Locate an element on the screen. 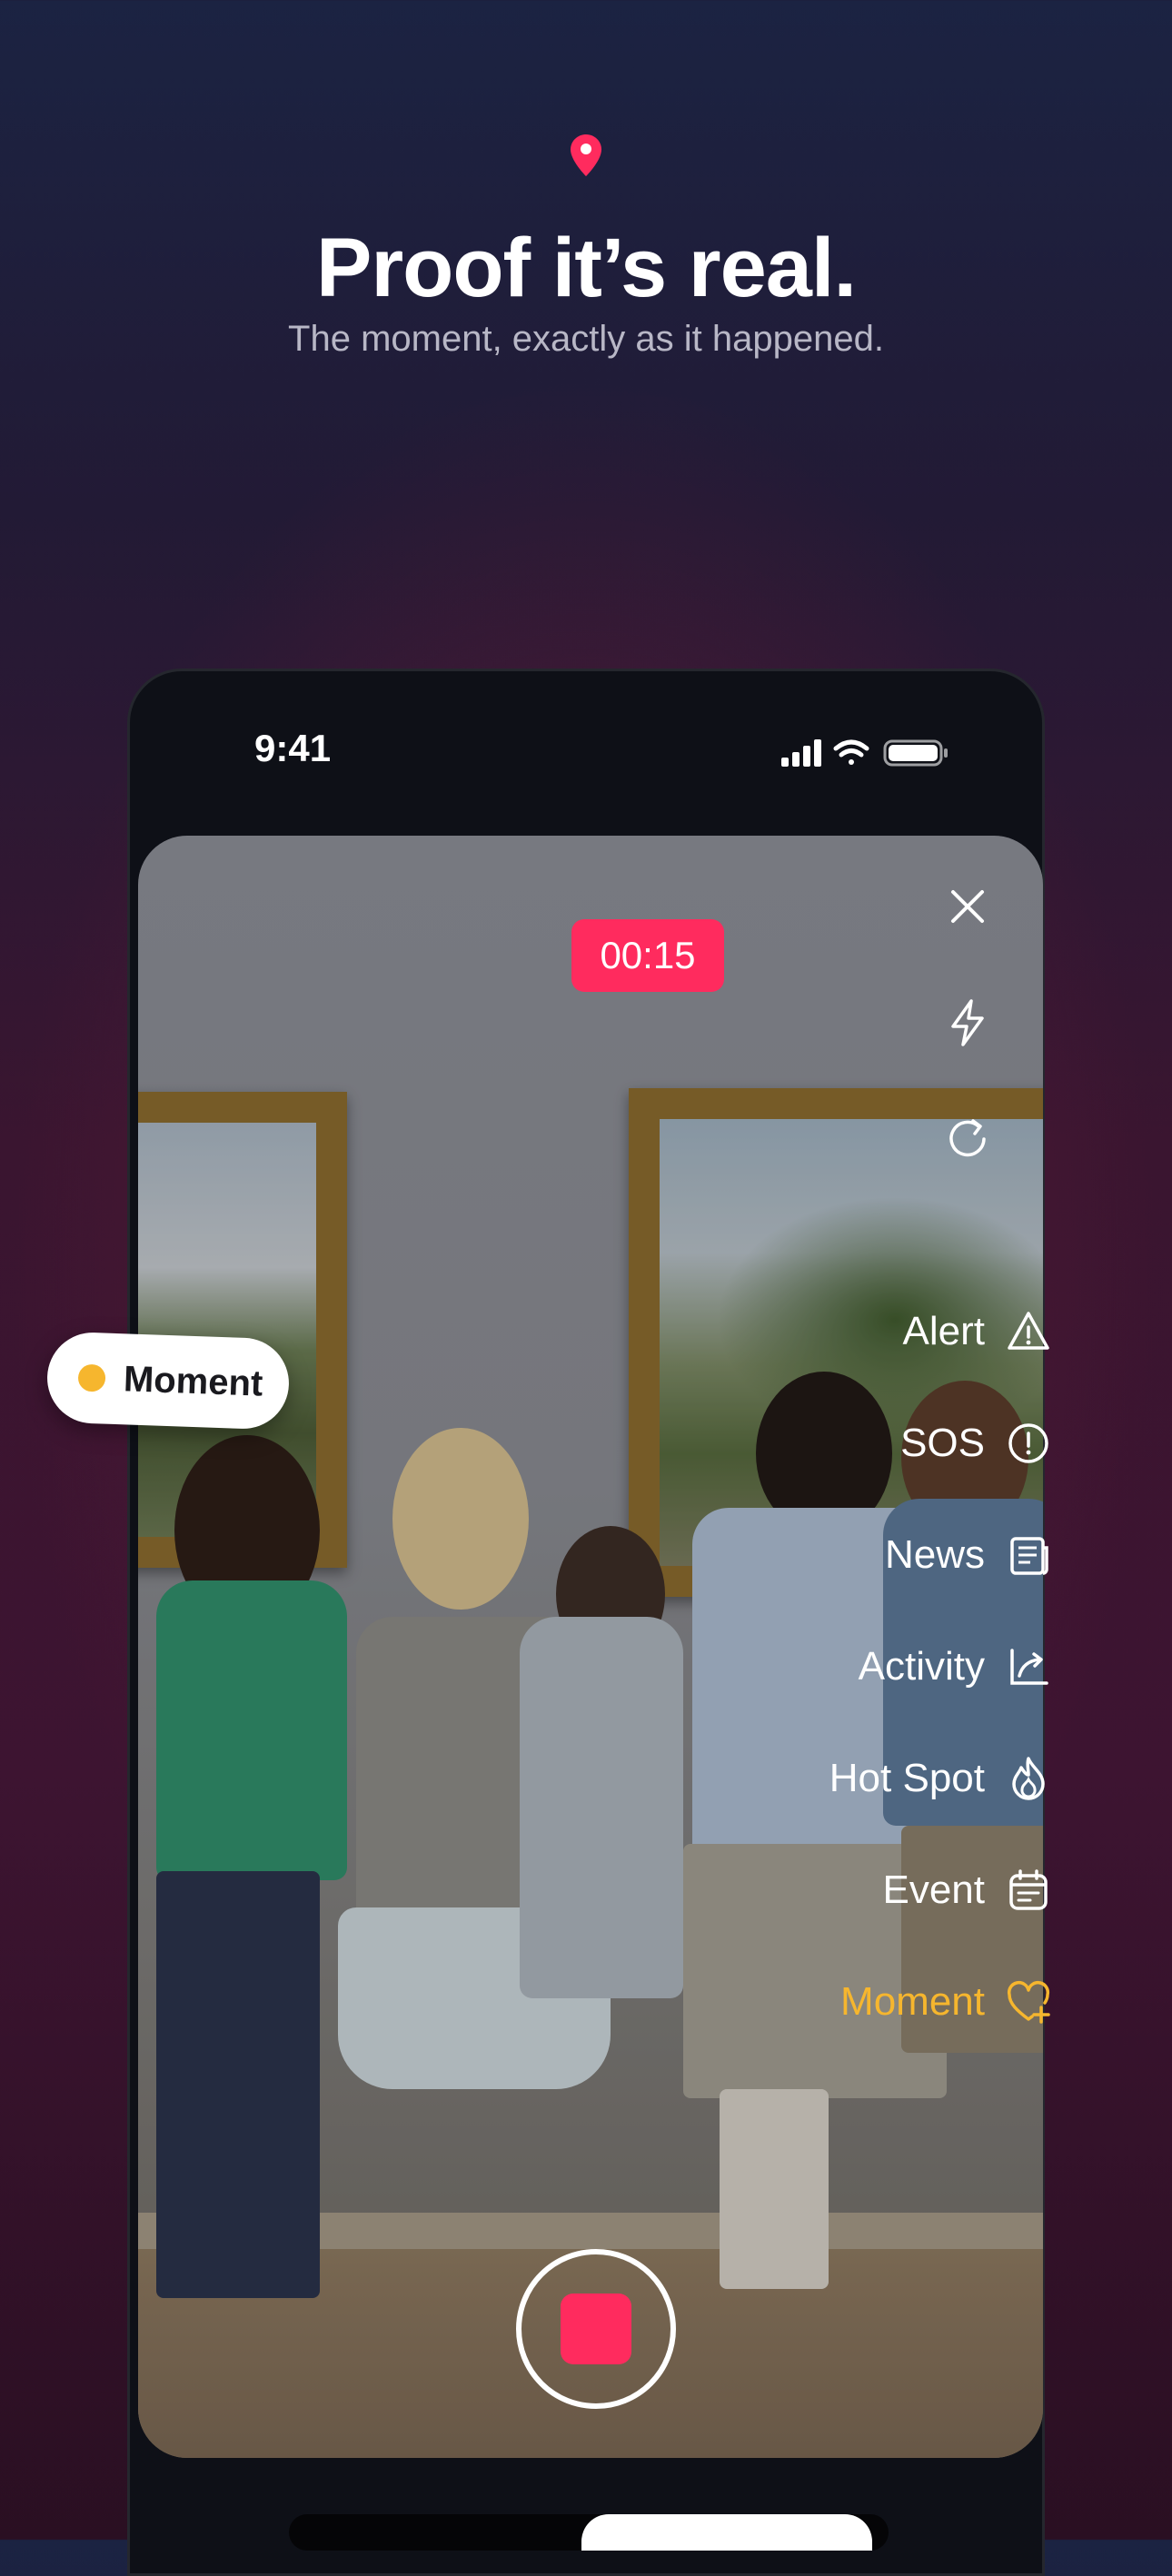 The image size is (1172, 2576). flash-icon is located at coordinates (968, 1023).